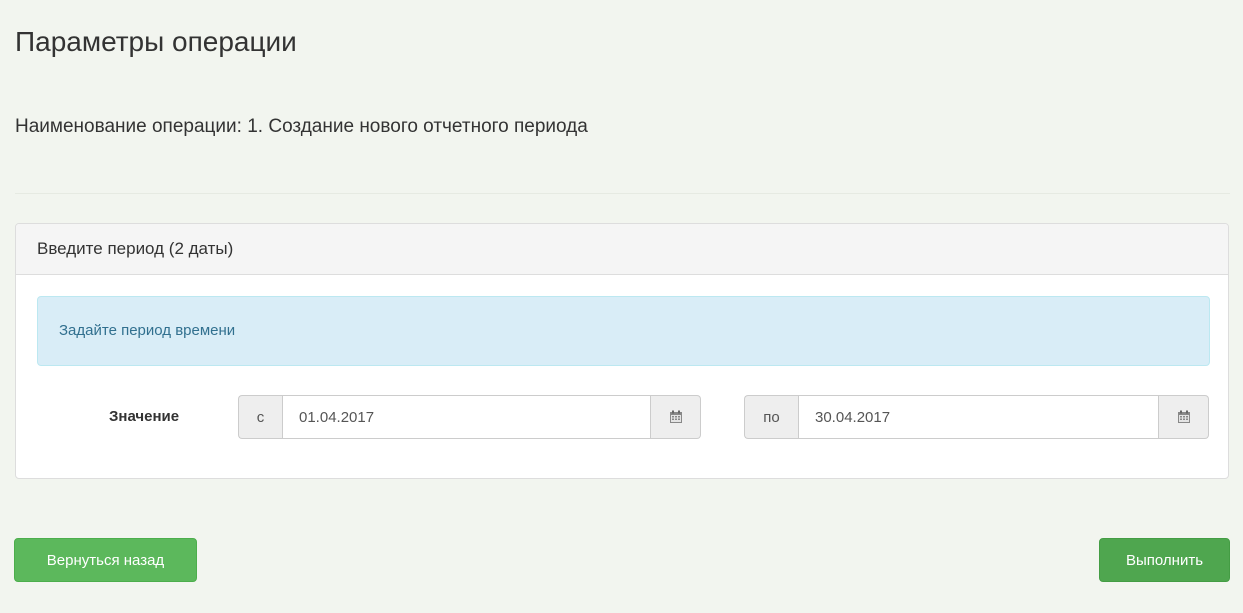 This screenshot has width=1243, height=613. I want to click on date-from-calendar-button, so click(676, 417).